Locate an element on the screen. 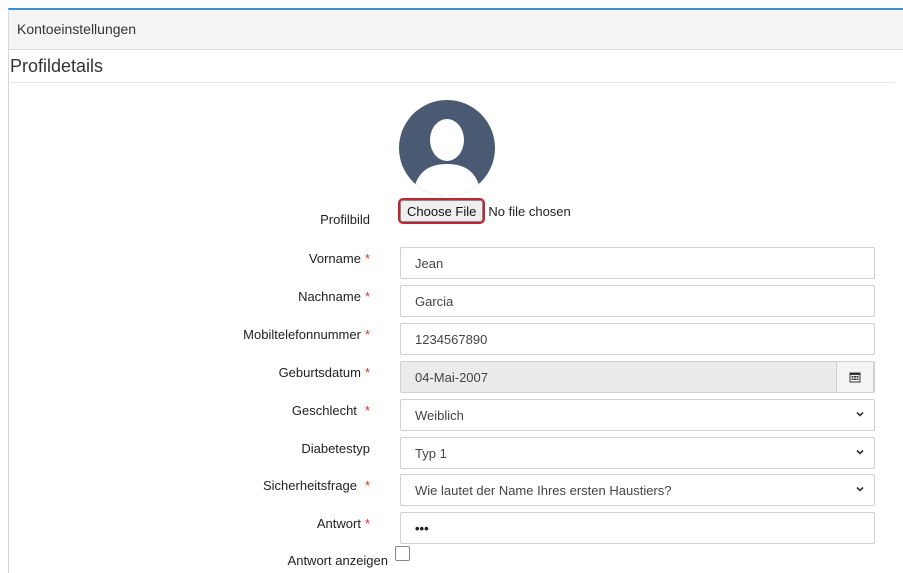  first-name-label: Vorname * is located at coordinates (339, 258).